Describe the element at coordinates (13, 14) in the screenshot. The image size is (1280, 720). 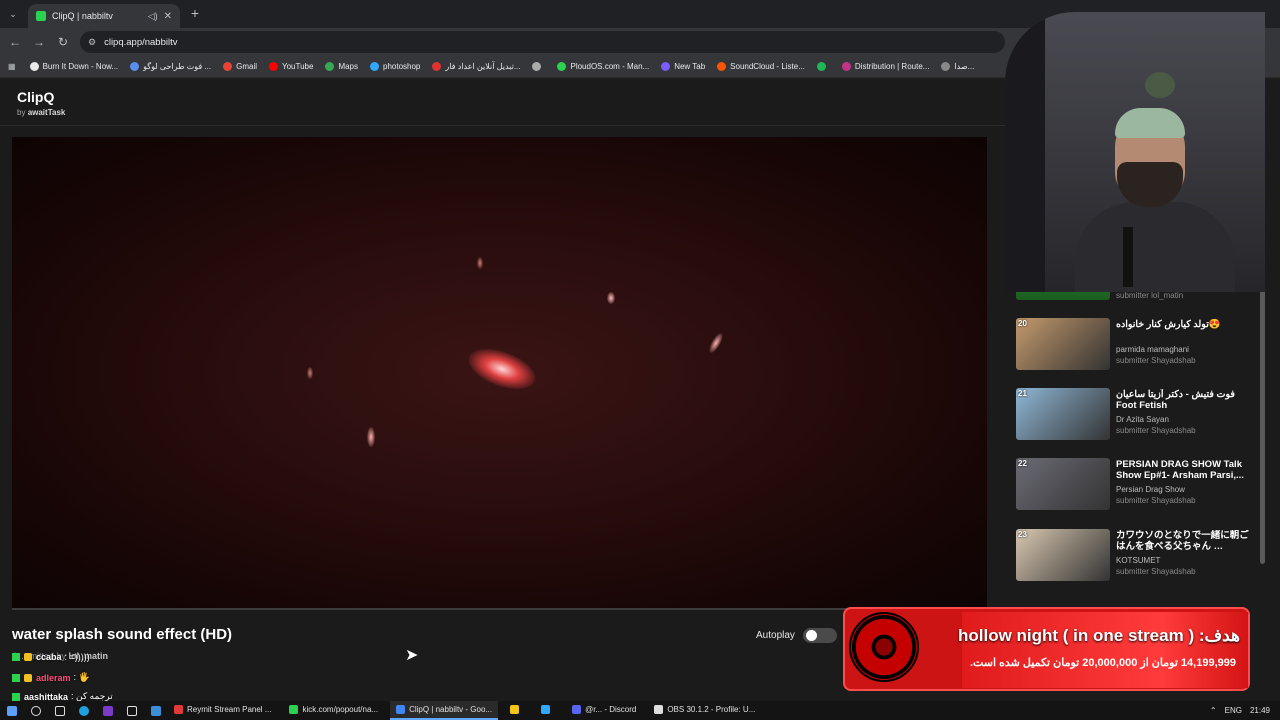
I see `tab-search-icon: ⌄` at that location.